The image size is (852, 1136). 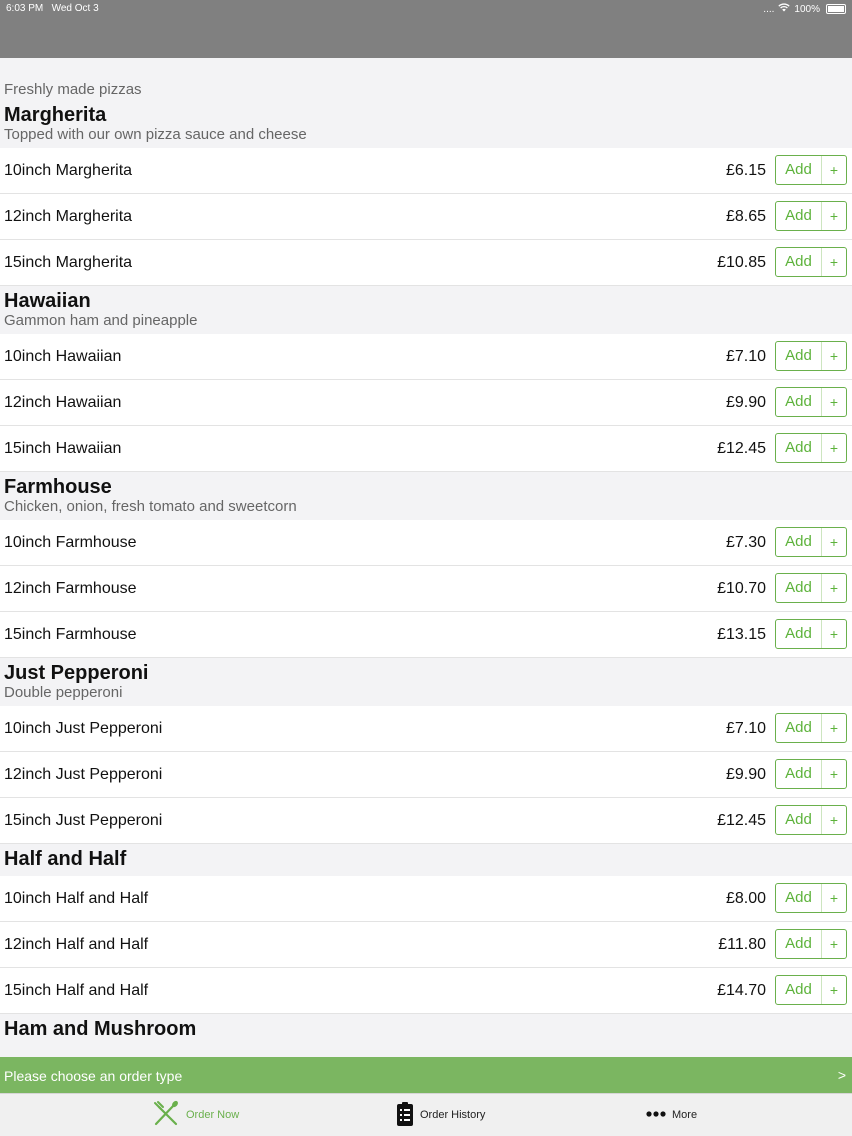 I want to click on order-type-label: Please choose an order type, so click(x=93, y=1076).